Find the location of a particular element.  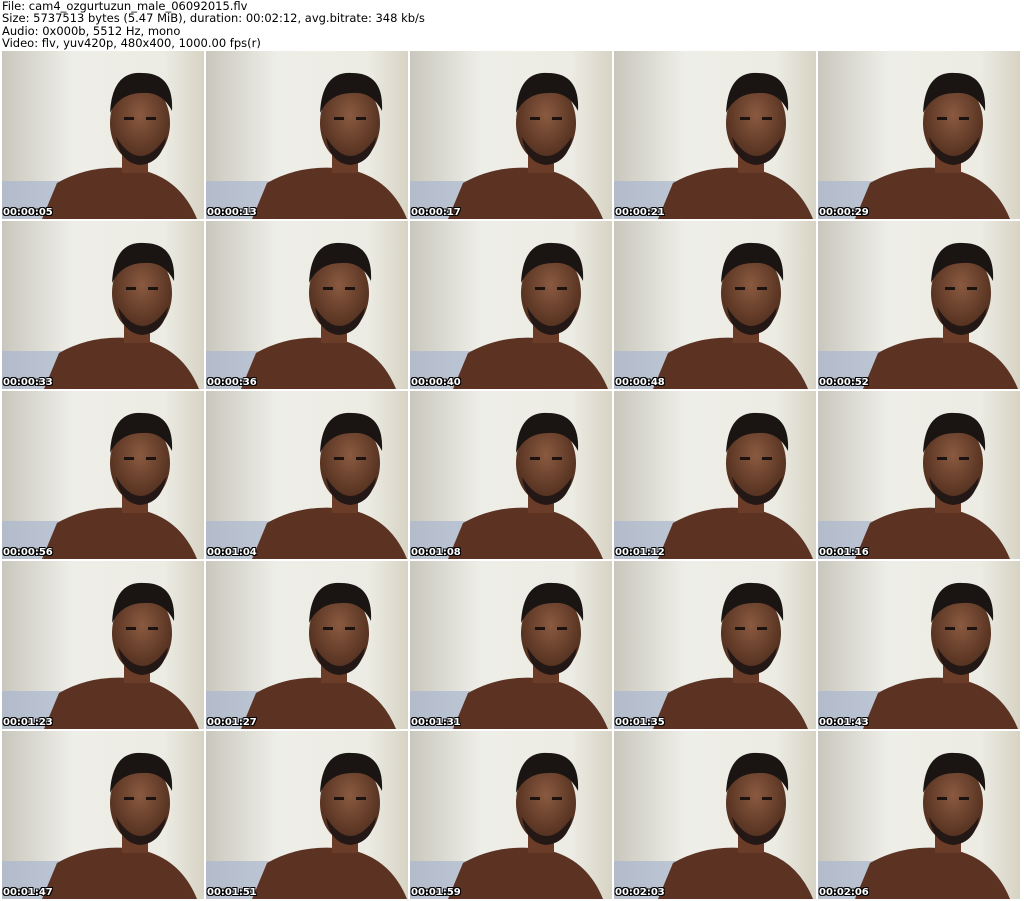

video-thumbnail: 00:00:29 is located at coordinates (919, 135).